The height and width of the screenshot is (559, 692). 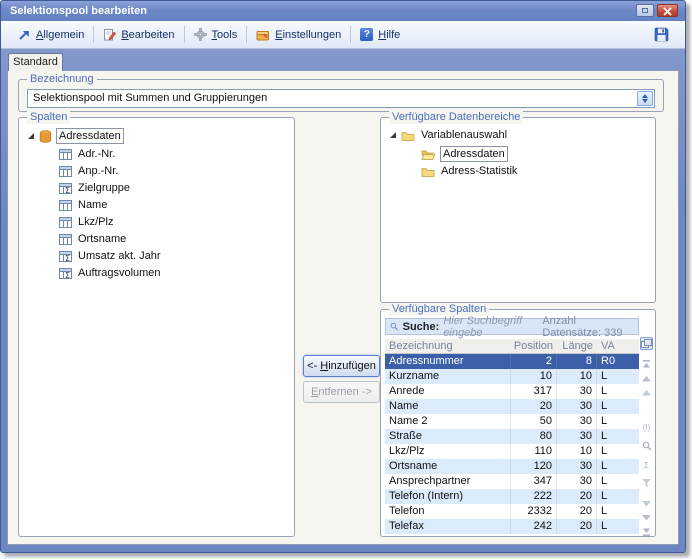 I want to click on remove-button: Entfernen ->, so click(x=341, y=392).